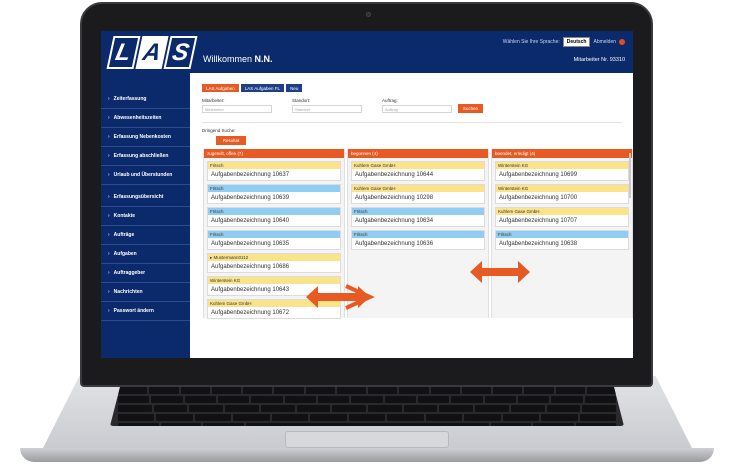 This screenshot has height=476, width=734. What do you see at coordinates (141, 156) in the screenshot?
I see `sidebar-item-label: Erfassung abschließen` at bounding box center [141, 156].